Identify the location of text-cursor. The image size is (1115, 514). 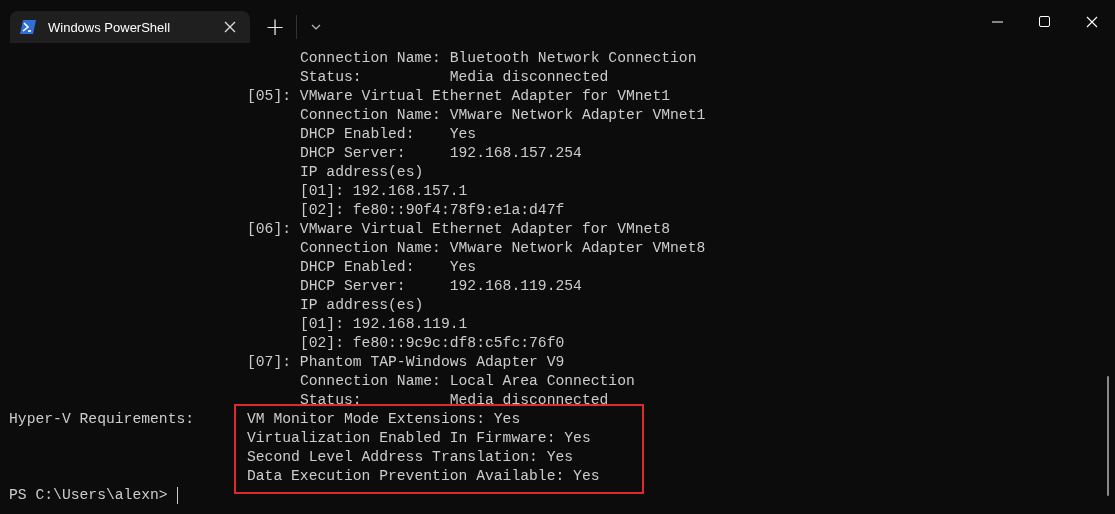
(177, 495).